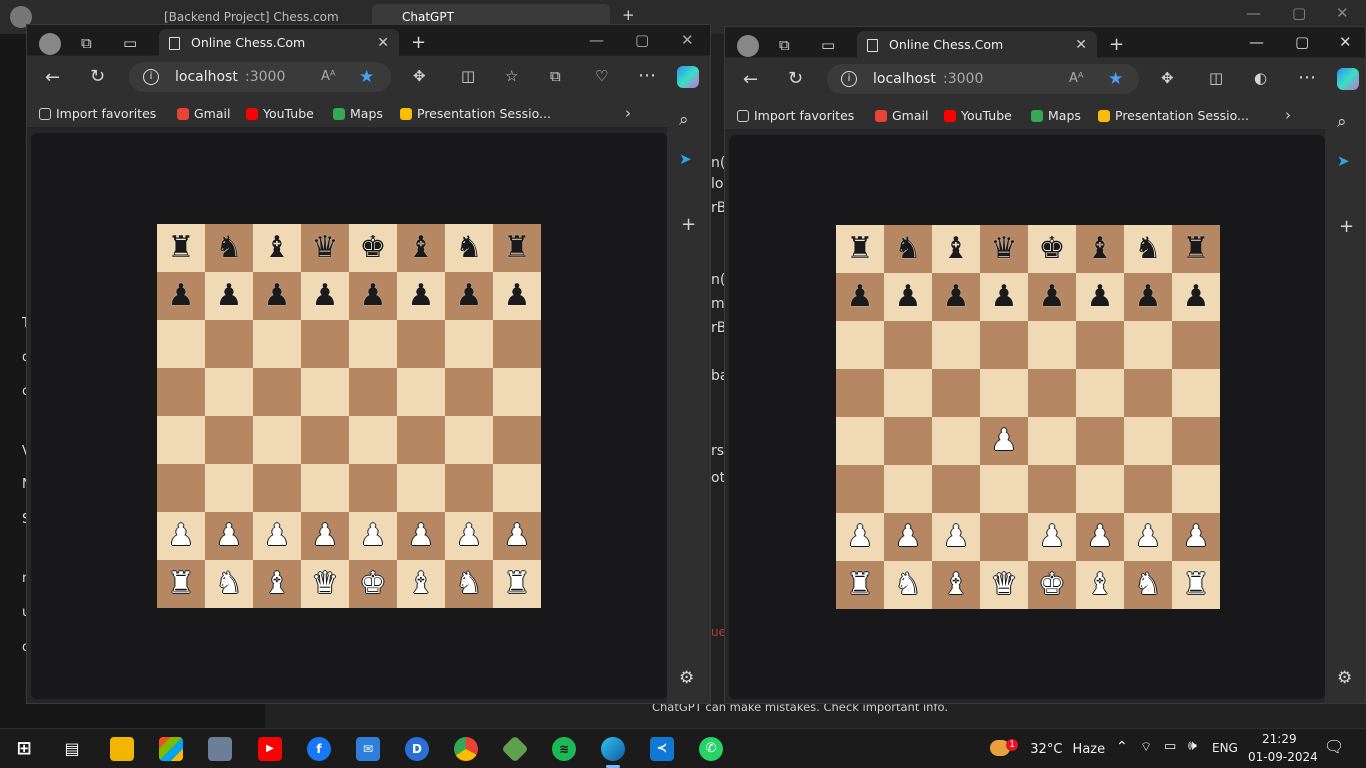 This screenshot has width=1366, height=768. I want to click on back-icon: ←, so click(750, 80).